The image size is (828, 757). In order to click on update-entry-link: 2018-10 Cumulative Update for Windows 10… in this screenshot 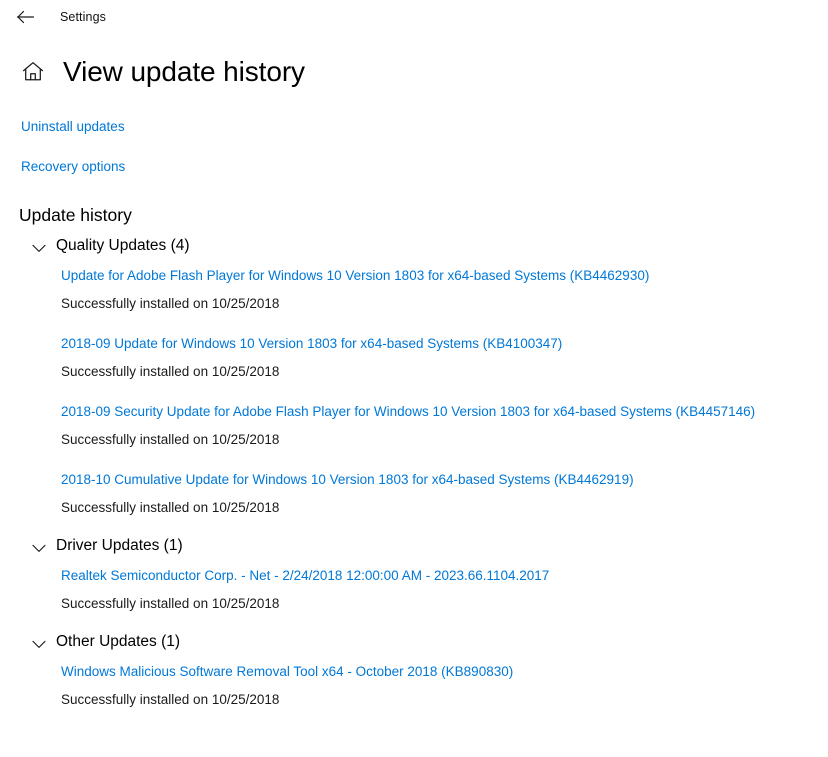, I will do `click(347, 480)`.